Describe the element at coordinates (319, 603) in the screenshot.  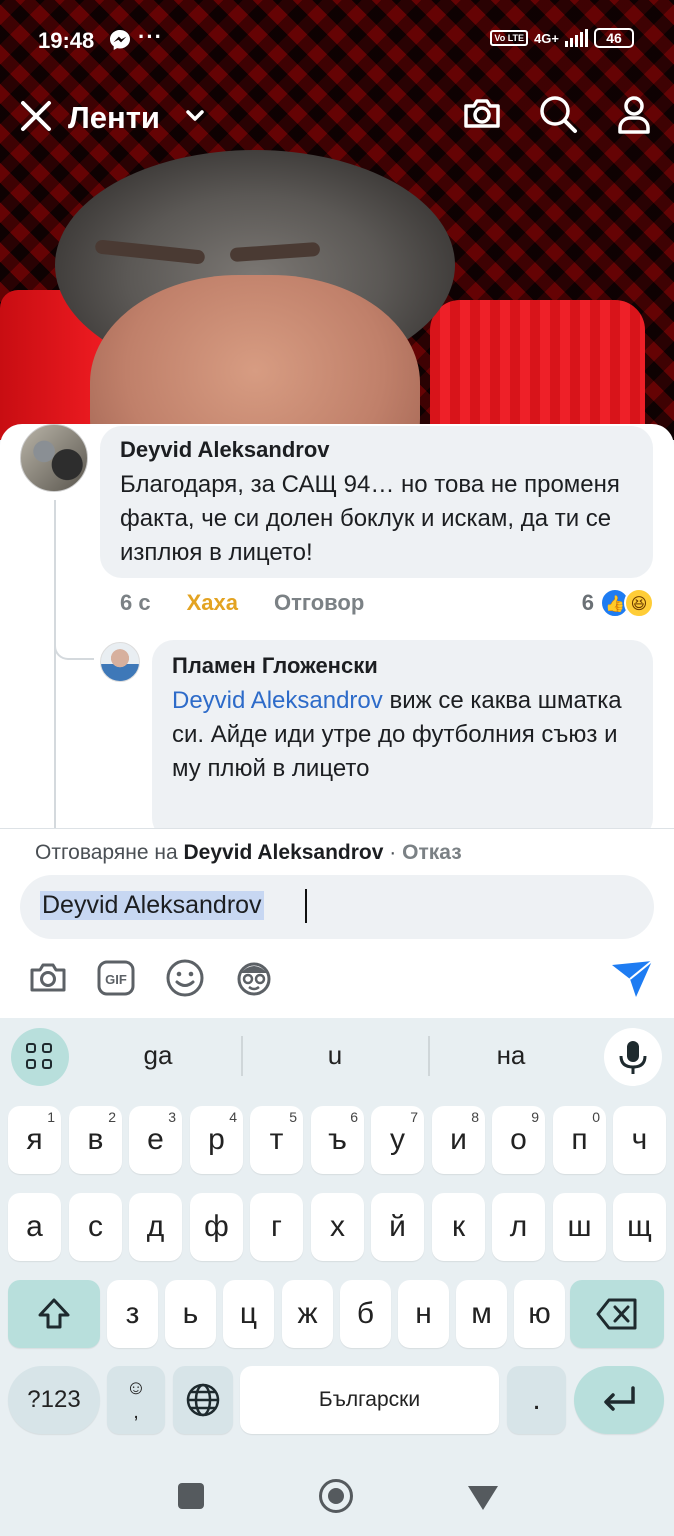
I see `reply-button: Отговор` at that location.